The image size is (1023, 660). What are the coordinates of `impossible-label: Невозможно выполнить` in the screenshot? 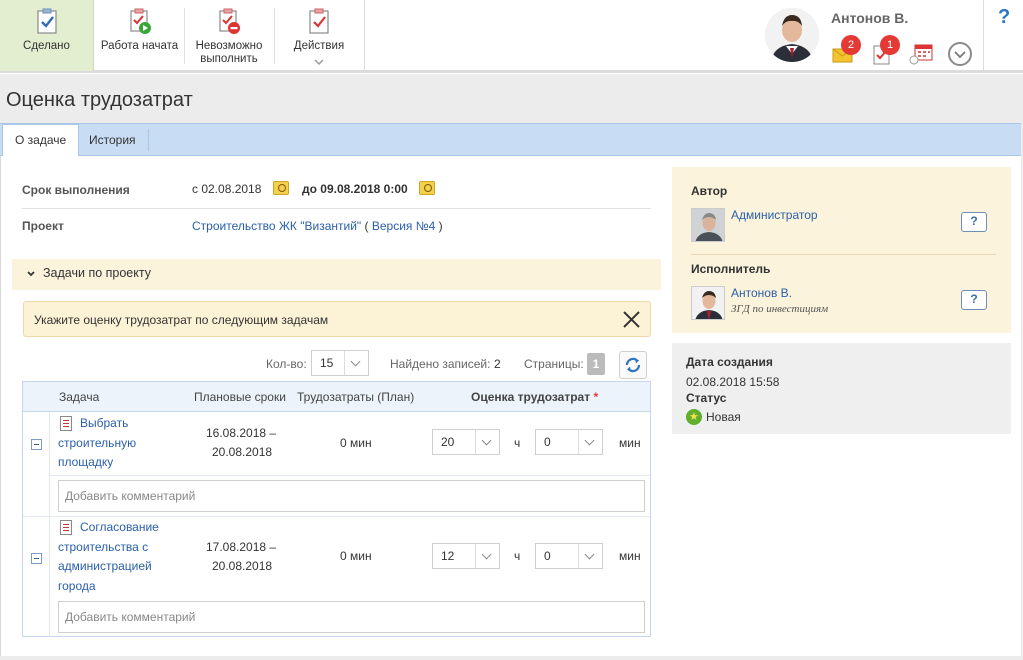 It's located at (229, 53).